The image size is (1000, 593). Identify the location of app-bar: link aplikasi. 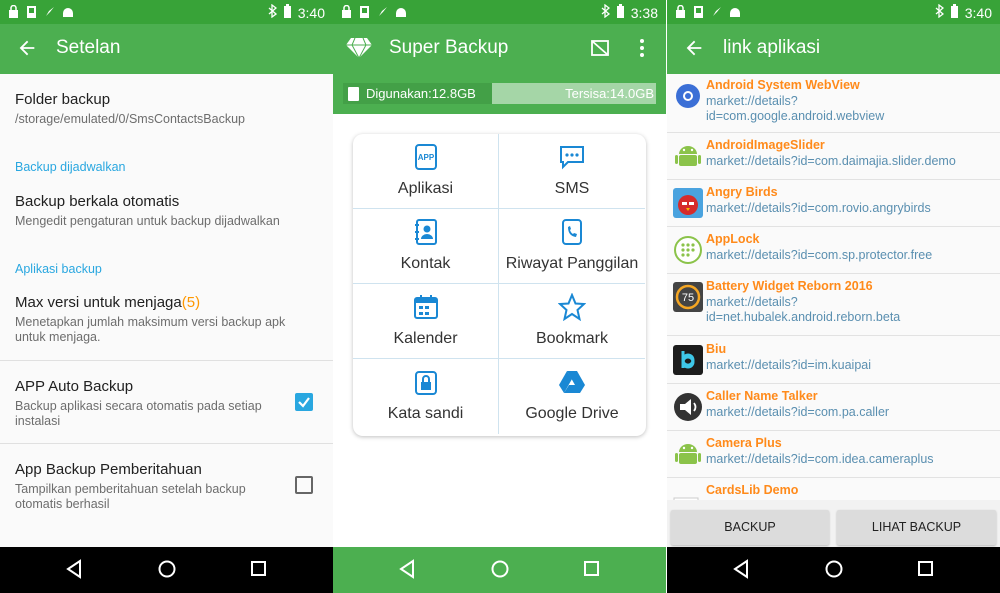
(833, 49).